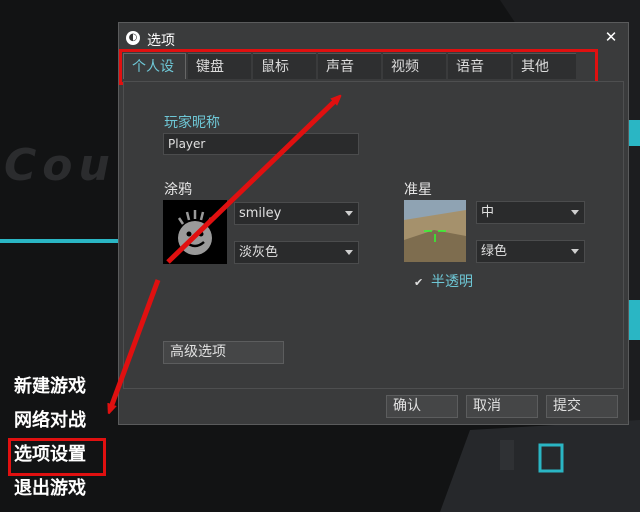  Describe the element at coordinates (223, 352) in the screenshot. I see `advanced-options-button: 高级选项` at that location.